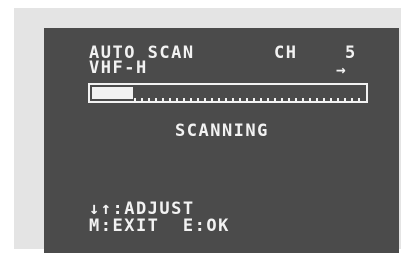 The image size is (414, 258). What do you see at coordinates (342, 69) in the screenshot?
I see `scan-direction-arrow-icon: →` at bounding box center [342, 69].